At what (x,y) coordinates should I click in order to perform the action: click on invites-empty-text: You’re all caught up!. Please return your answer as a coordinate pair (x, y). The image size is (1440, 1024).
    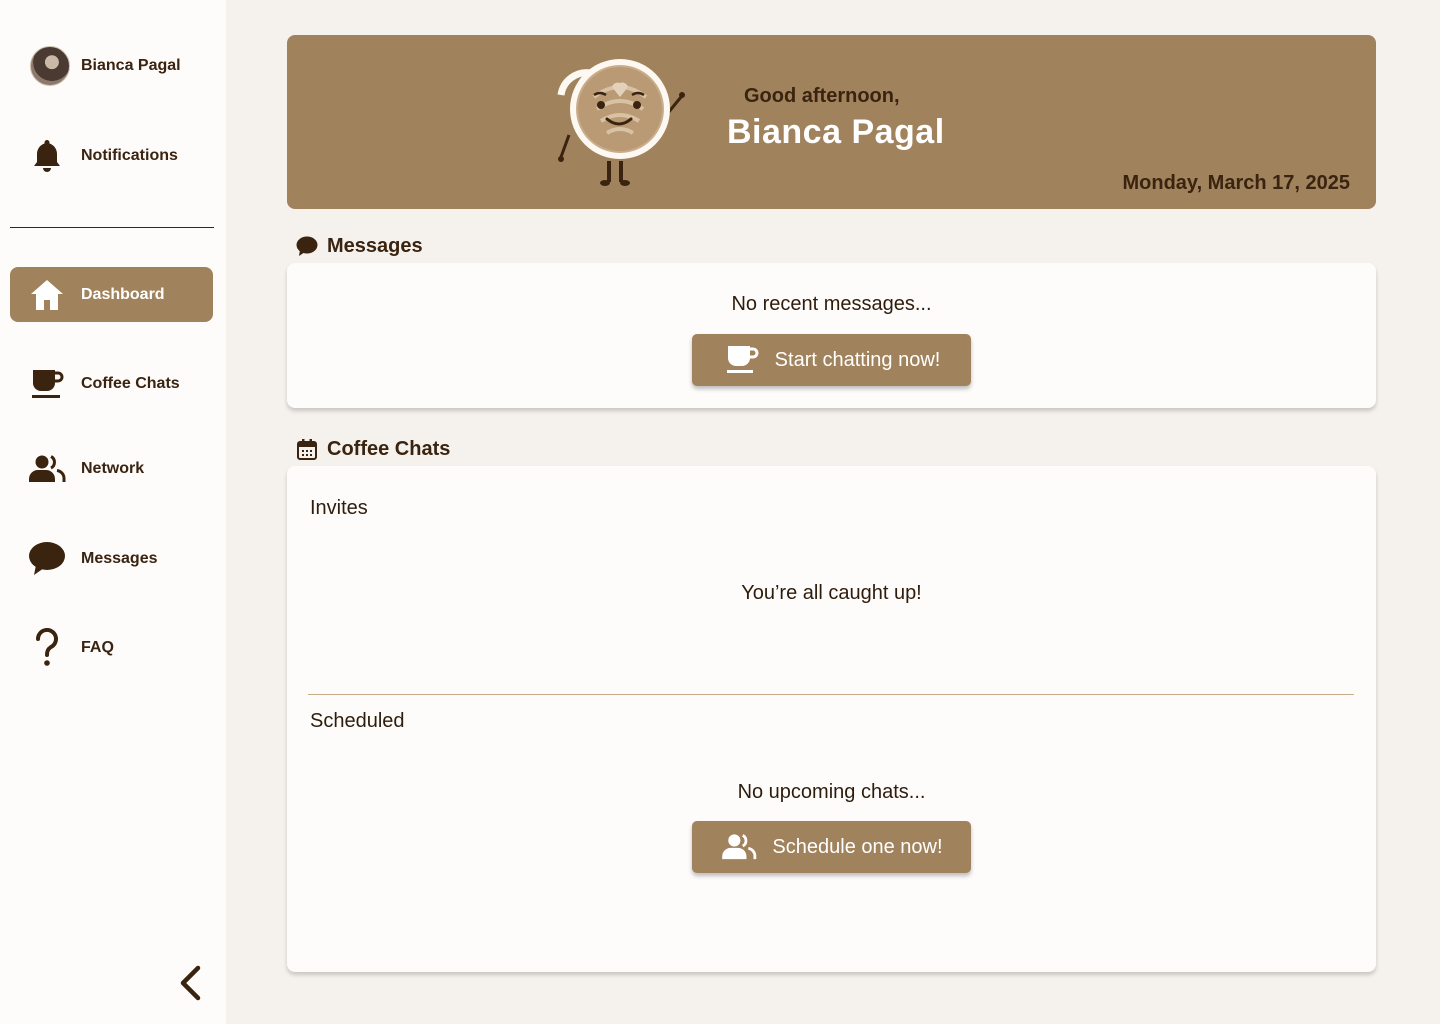
    Looking at the image, I should click on (831, 593).